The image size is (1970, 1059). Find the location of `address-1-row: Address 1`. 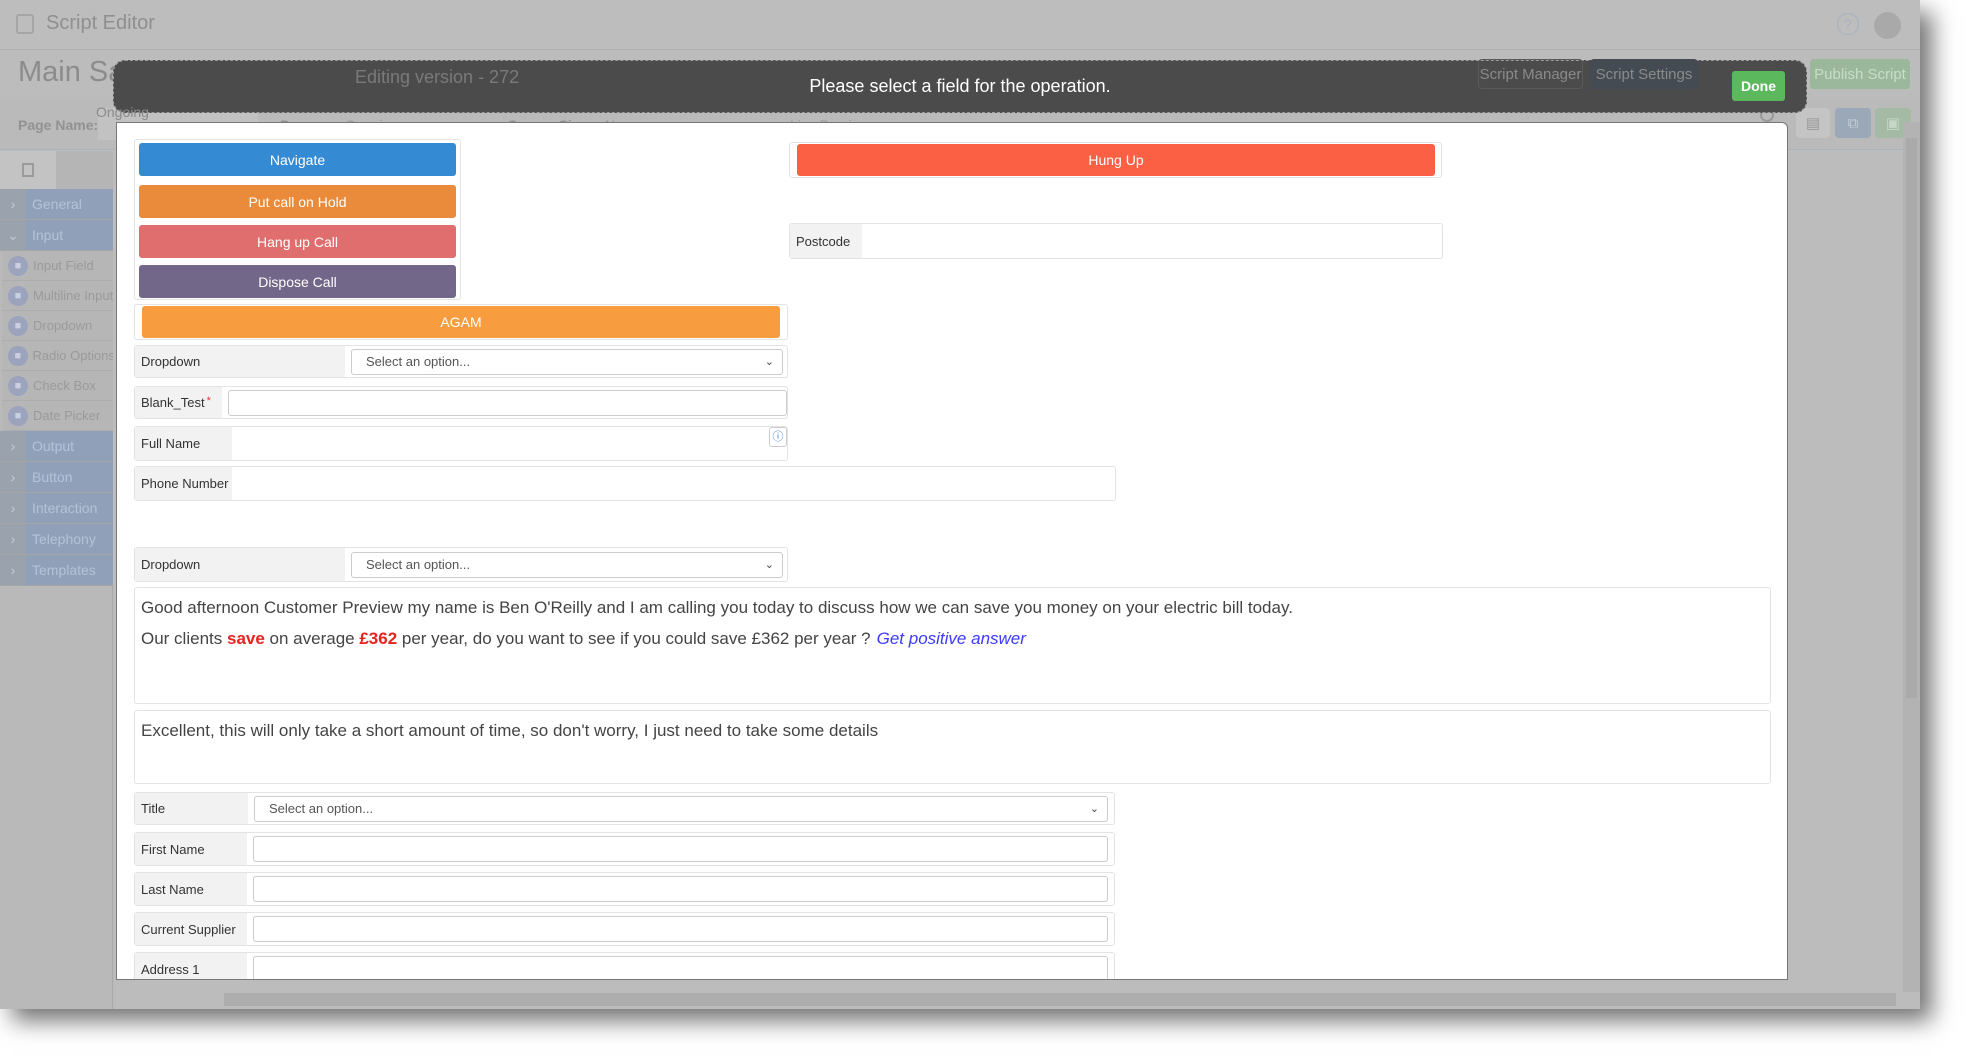

address-1-row: Address 1 is located at coordinates (624, 965).